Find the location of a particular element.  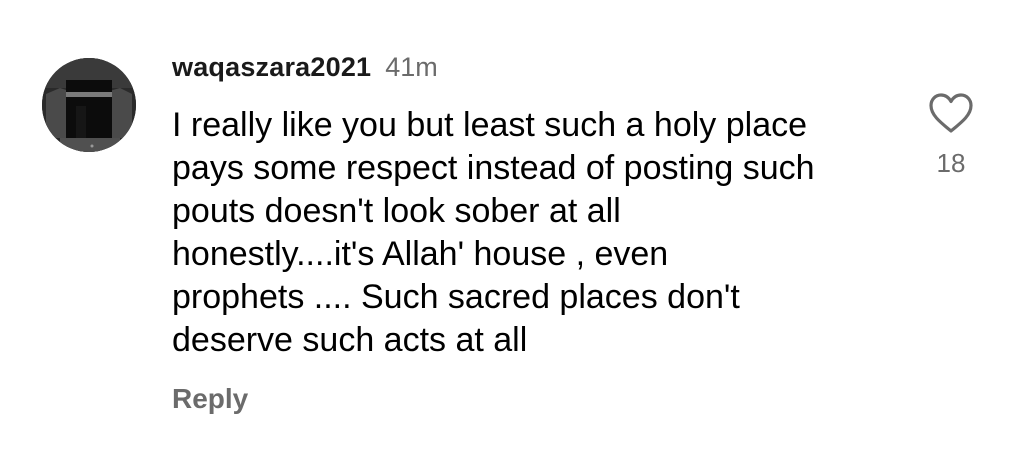

kaaba-avatar-image is located at coordinates (89, 105).